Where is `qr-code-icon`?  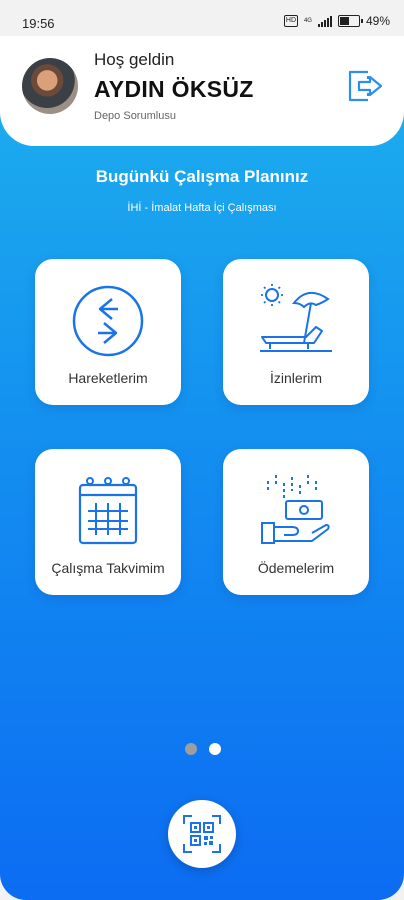 qr-code-icon is located at coordinates (202, 834).